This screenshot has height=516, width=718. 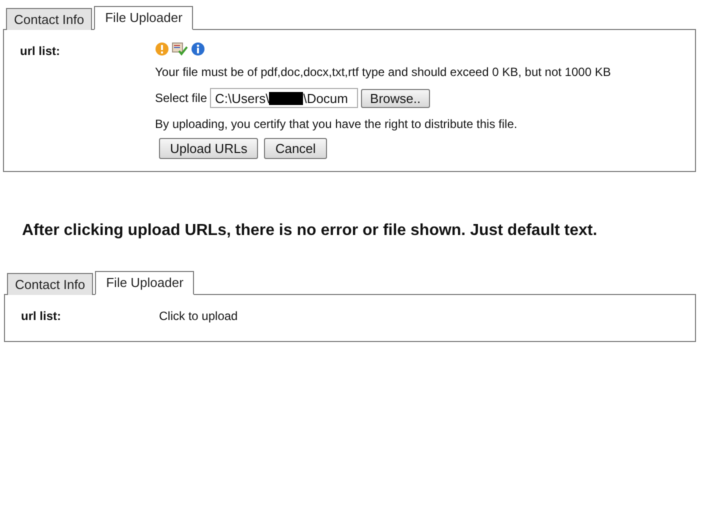 I want to click on file-requirements: Your file must be of pdf,doc,docx,txt,rtf type and should exceed 0 KB, but not 1000 KB, so click(x=383, y=72).